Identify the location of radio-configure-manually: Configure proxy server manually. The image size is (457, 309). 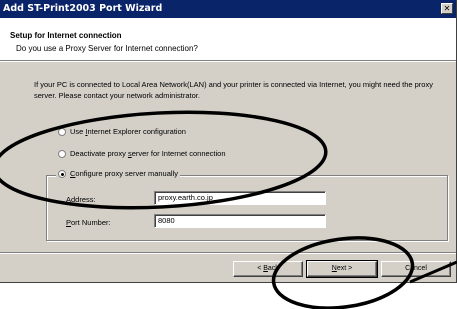
(118, 173).